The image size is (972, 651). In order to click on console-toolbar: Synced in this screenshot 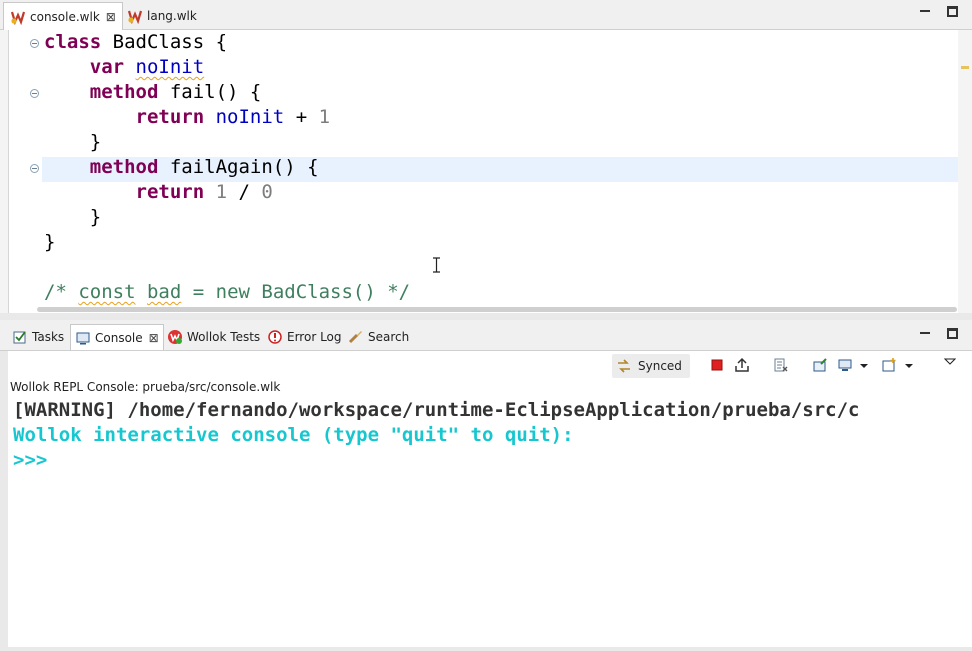, I will do `click(490, 366)`.